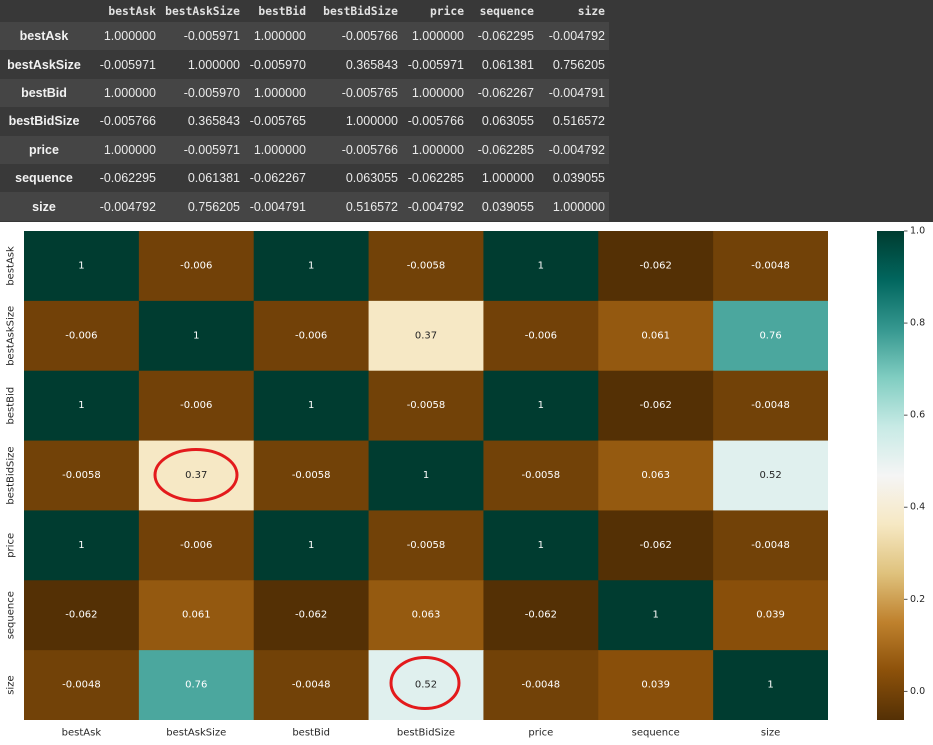  What do you see at coordinates (44, 149) in the screenshot?
I see `row-label: price` at bounding box center [44, 149].